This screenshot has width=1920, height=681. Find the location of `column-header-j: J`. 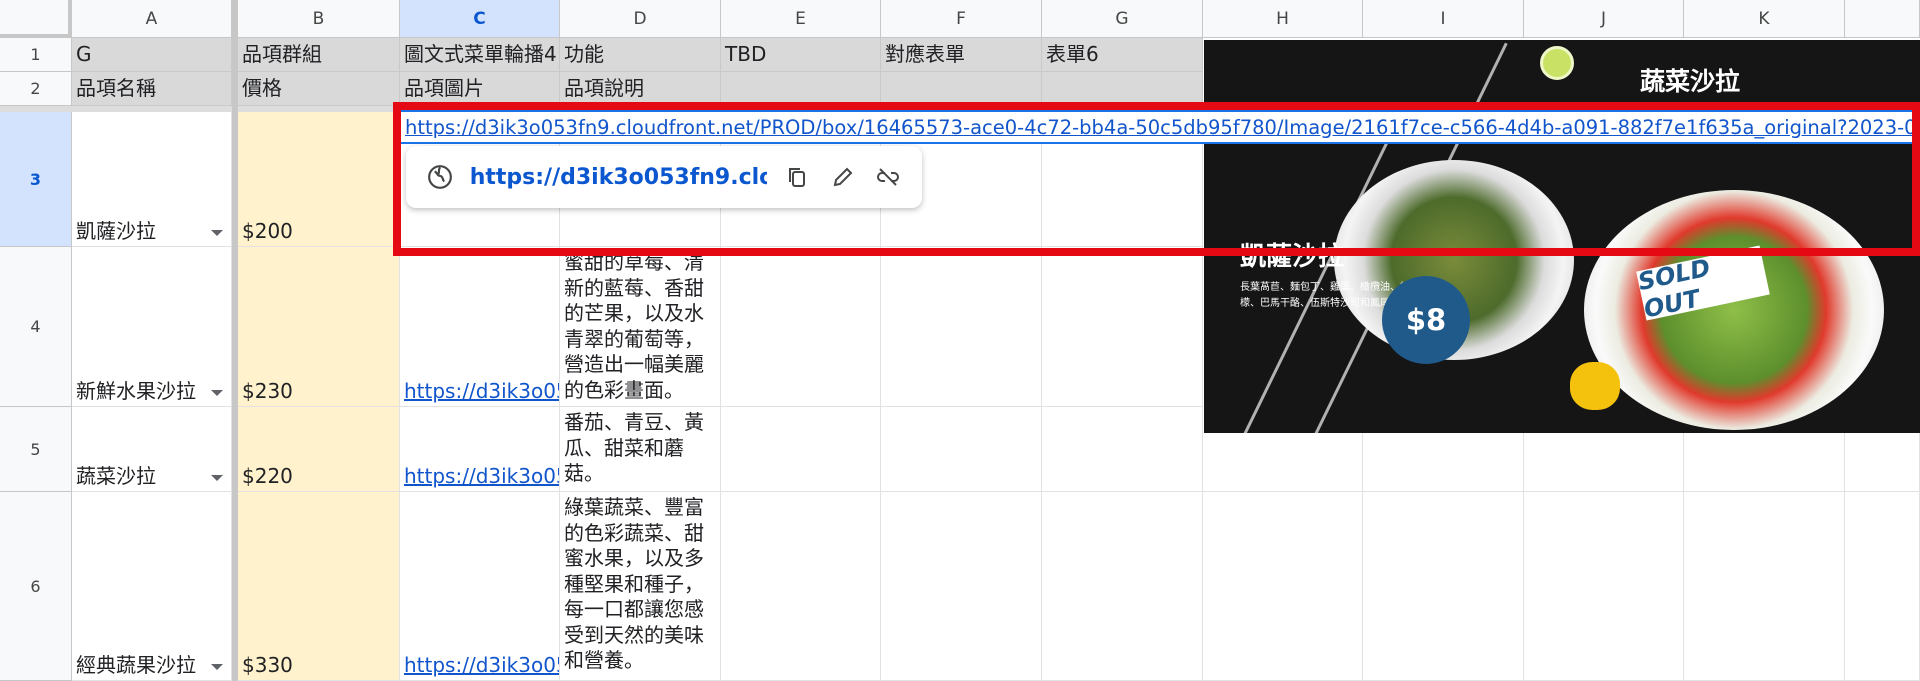

column-header-j: J is located at coordinates (1604, 19).